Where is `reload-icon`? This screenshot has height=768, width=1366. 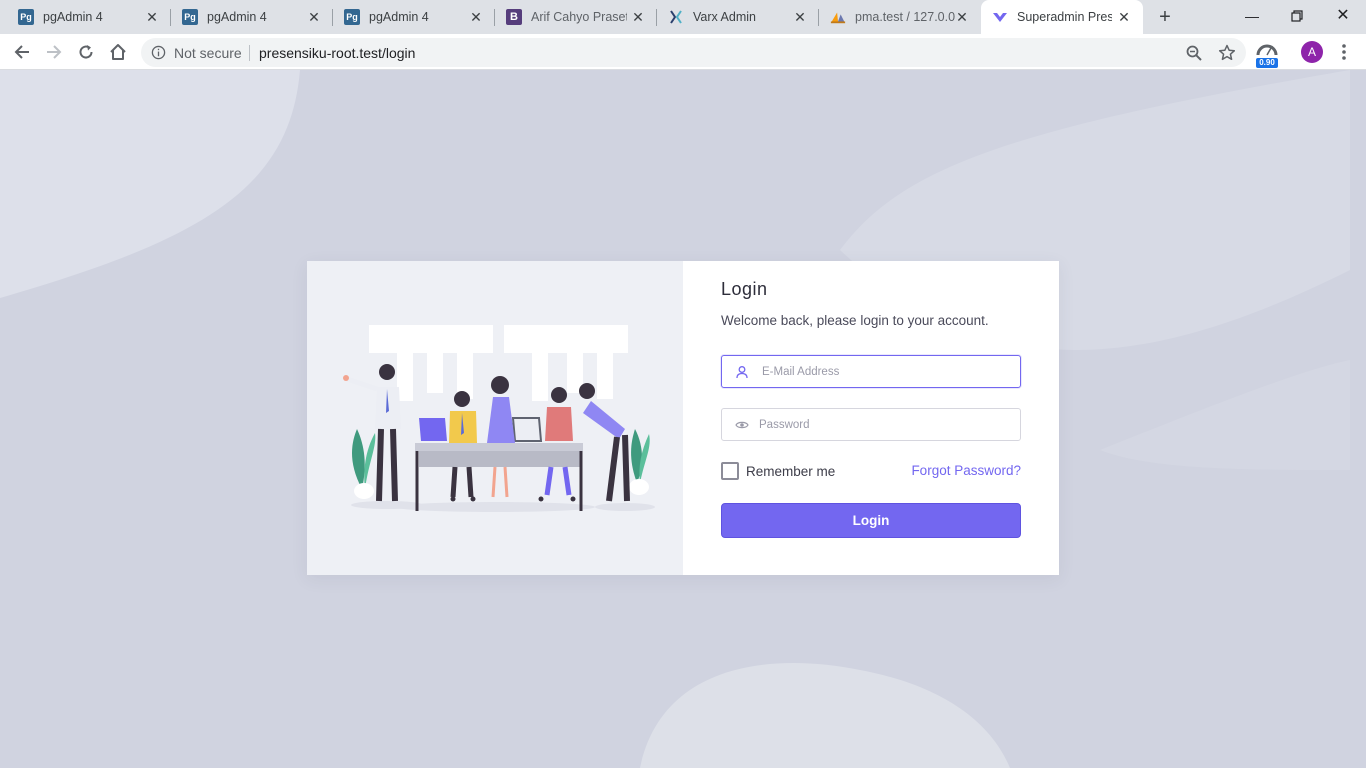 reload-icon is located at coordinates (86, 52).